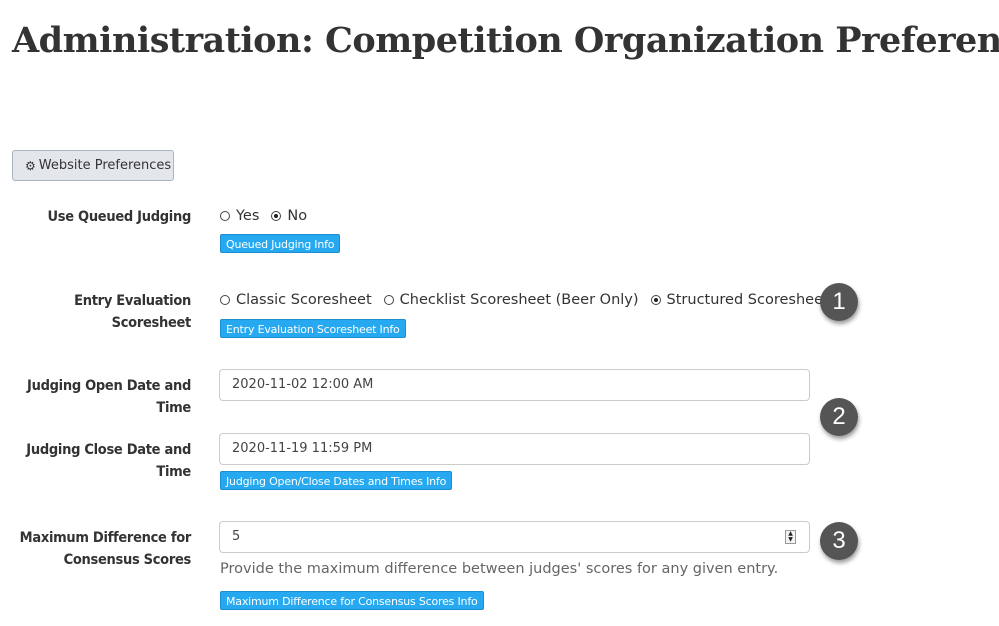  Describe the element at coordinates (132, 301) in the screenshot. I see `scoresheet-label-line1: Entry Evaluation` at that location.